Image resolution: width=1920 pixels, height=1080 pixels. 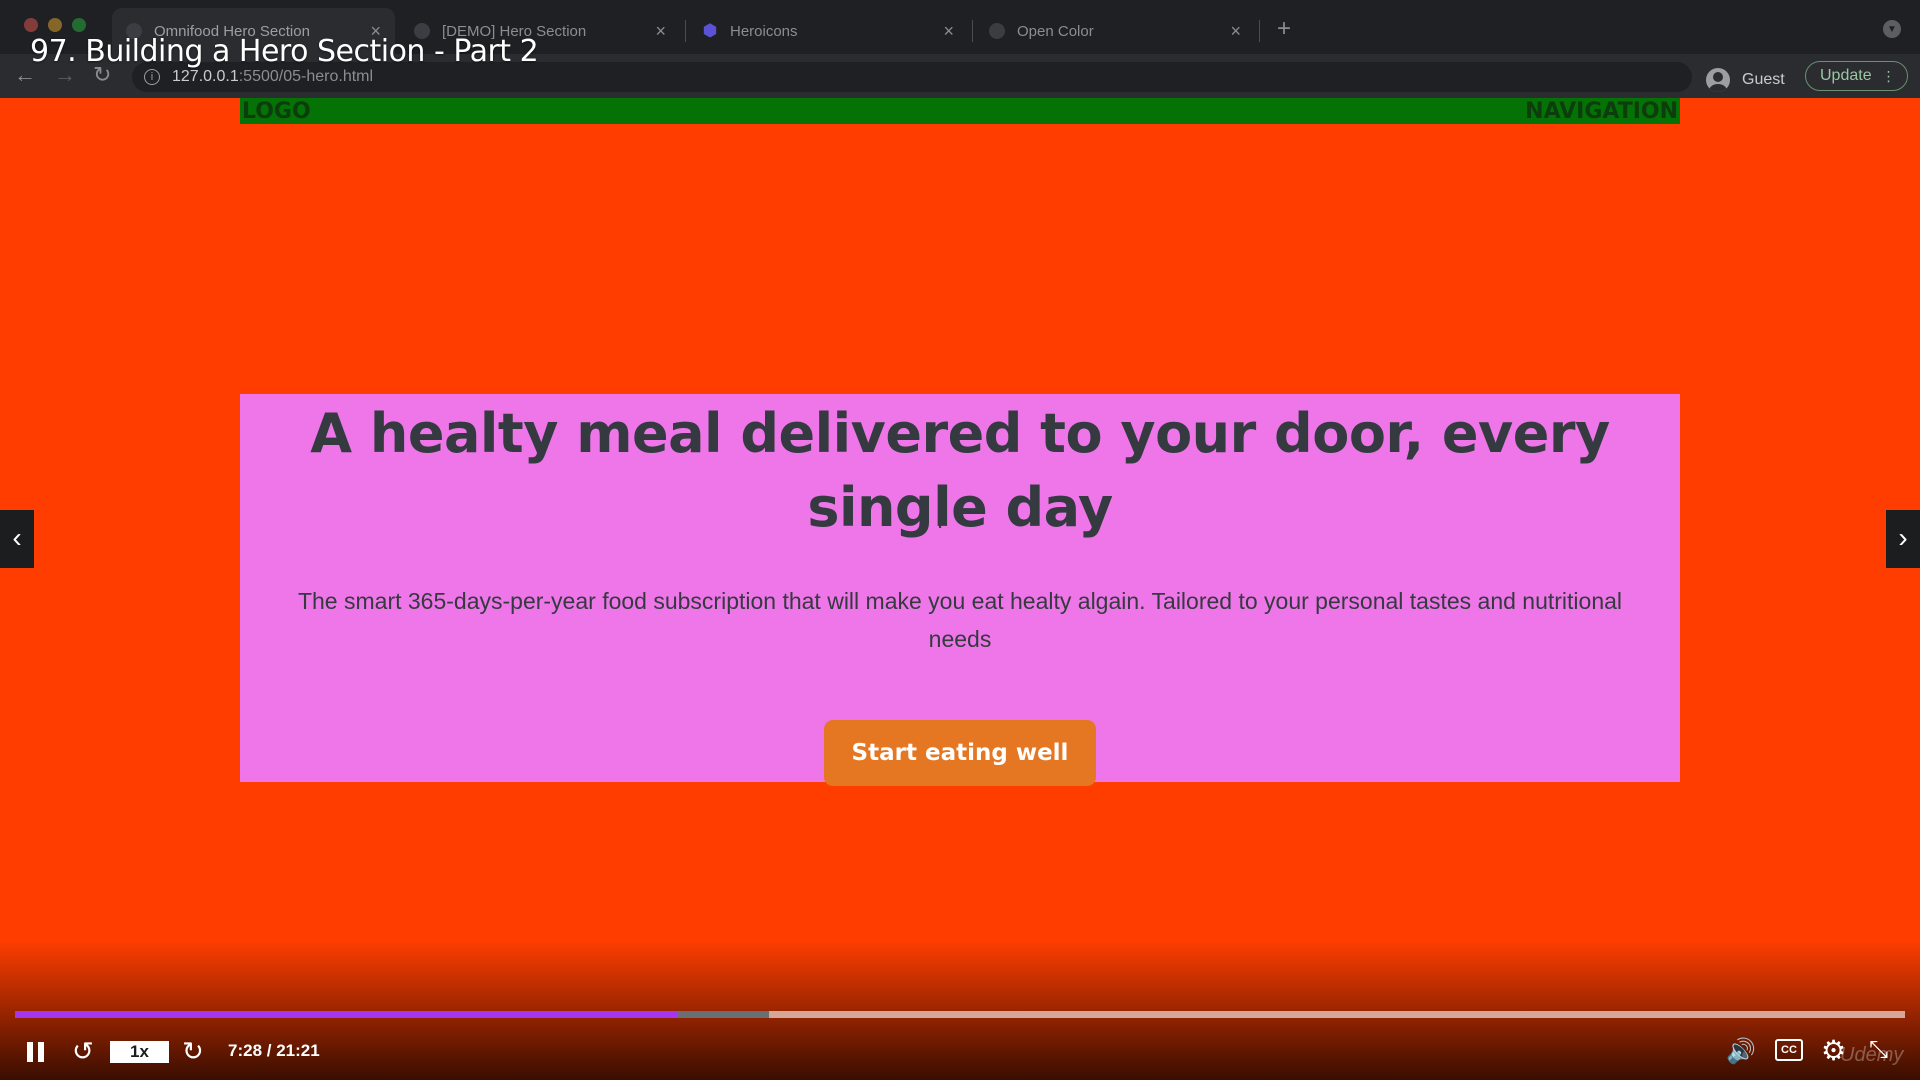 I want to click on exit-fullscreen-icon: ⤡, so click(x=1878, y=1050).